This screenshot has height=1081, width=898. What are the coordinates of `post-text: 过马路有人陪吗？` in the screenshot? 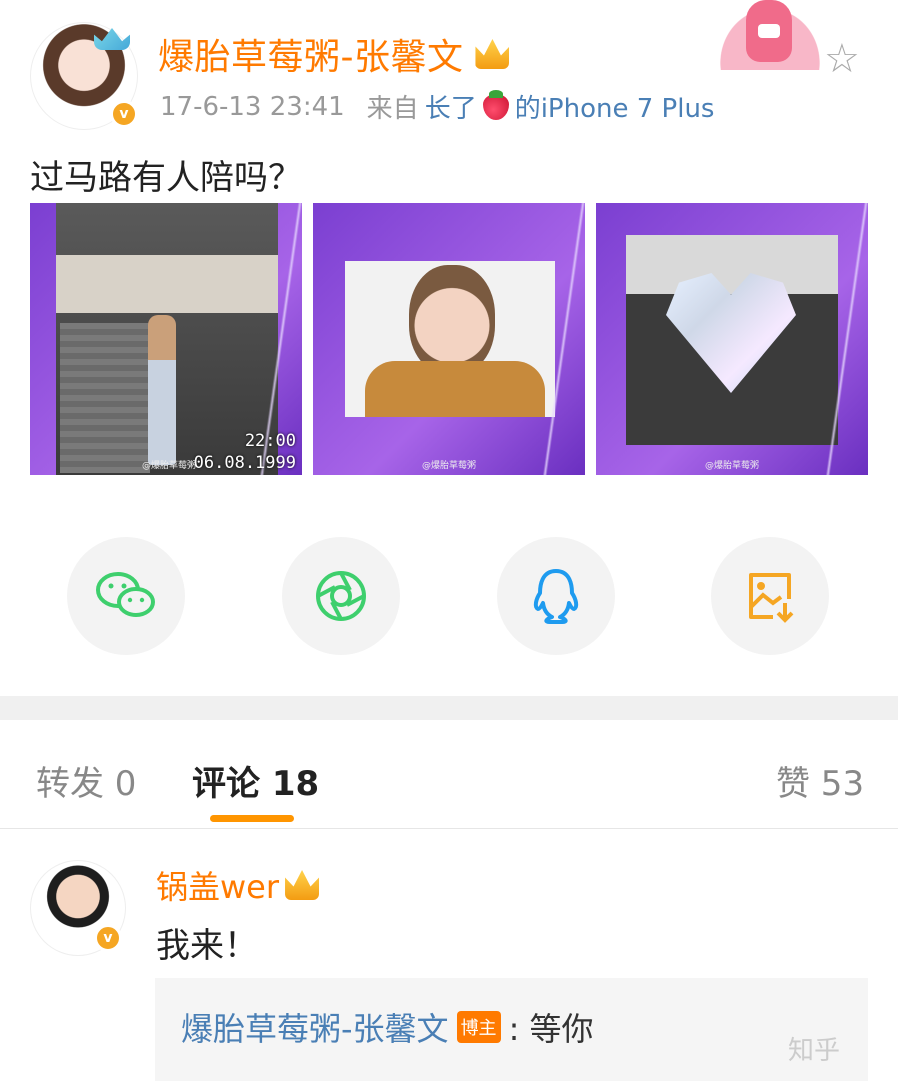 It's located at (166, 178).